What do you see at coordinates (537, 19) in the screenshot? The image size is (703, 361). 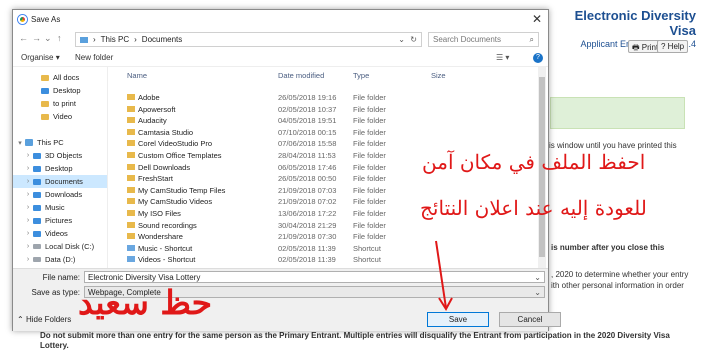 I see `close-icon: ✕` at bounding box center [537, 19].